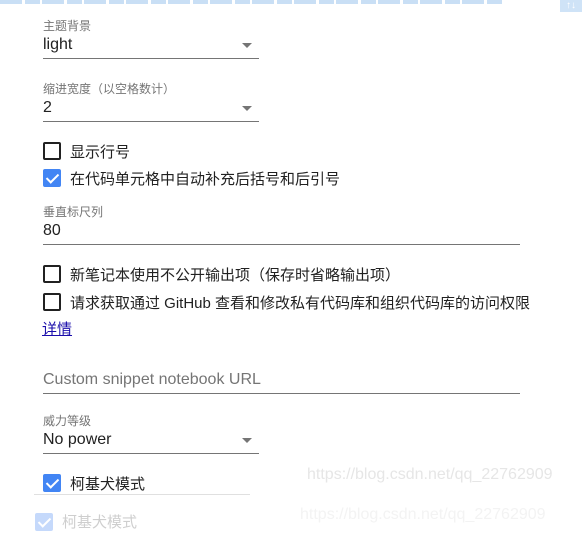 Image resolution: width=582 pixels, height=537 pixels. I want to click on ghost-corgi-checkbox, so click(44, 521).